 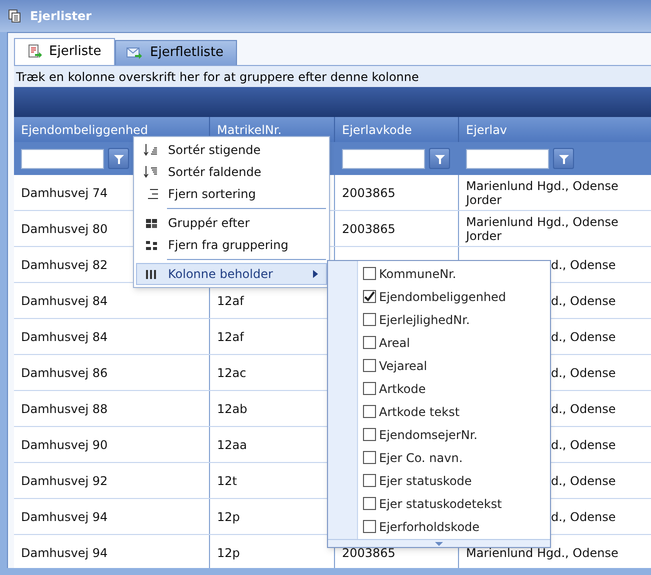 I want to click on table-cell: Damhusvej 86, so click(x=64, y=373).